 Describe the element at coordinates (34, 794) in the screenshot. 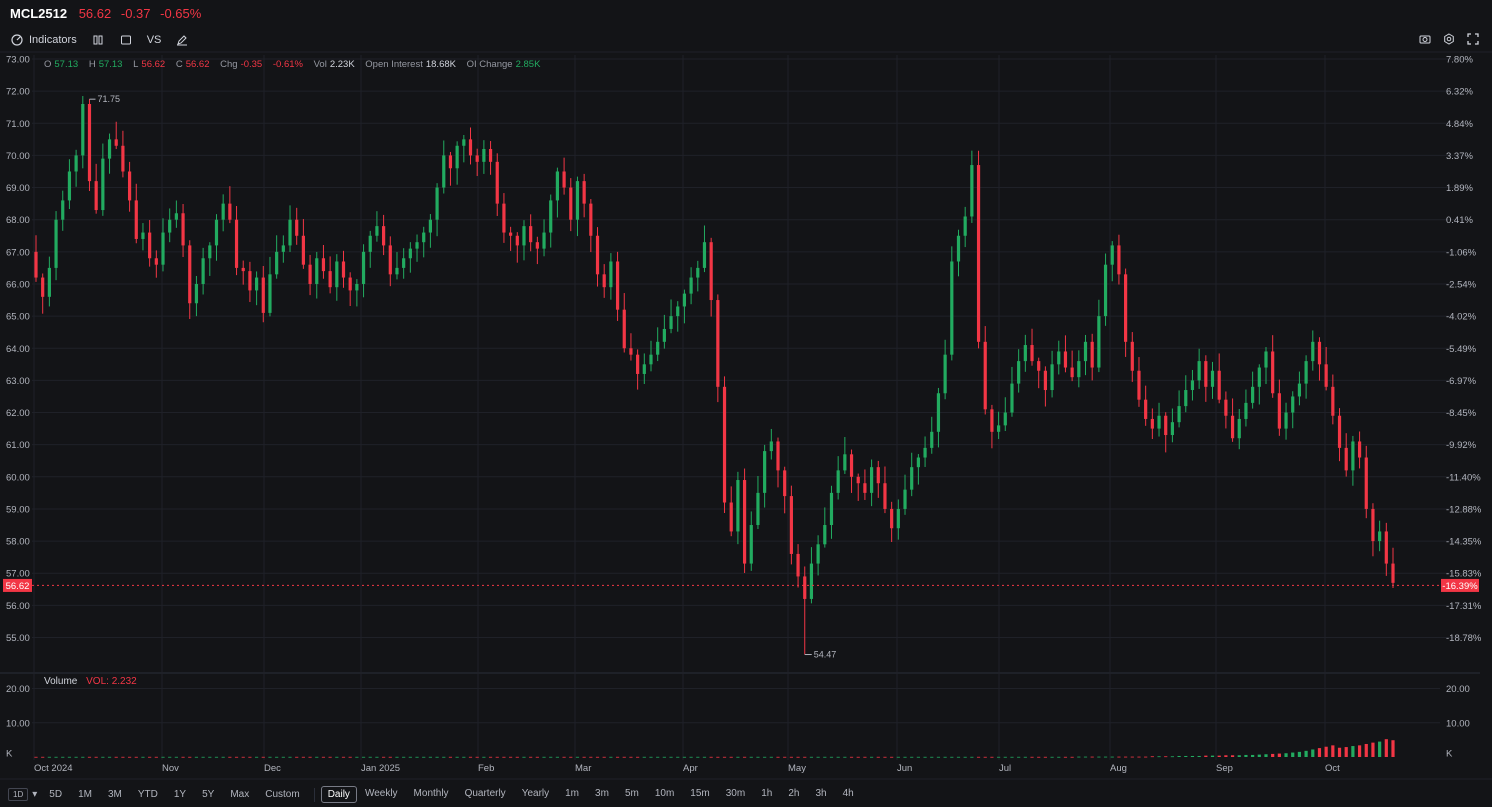

I see `layout-dropdown-icon: ▾` at that location.